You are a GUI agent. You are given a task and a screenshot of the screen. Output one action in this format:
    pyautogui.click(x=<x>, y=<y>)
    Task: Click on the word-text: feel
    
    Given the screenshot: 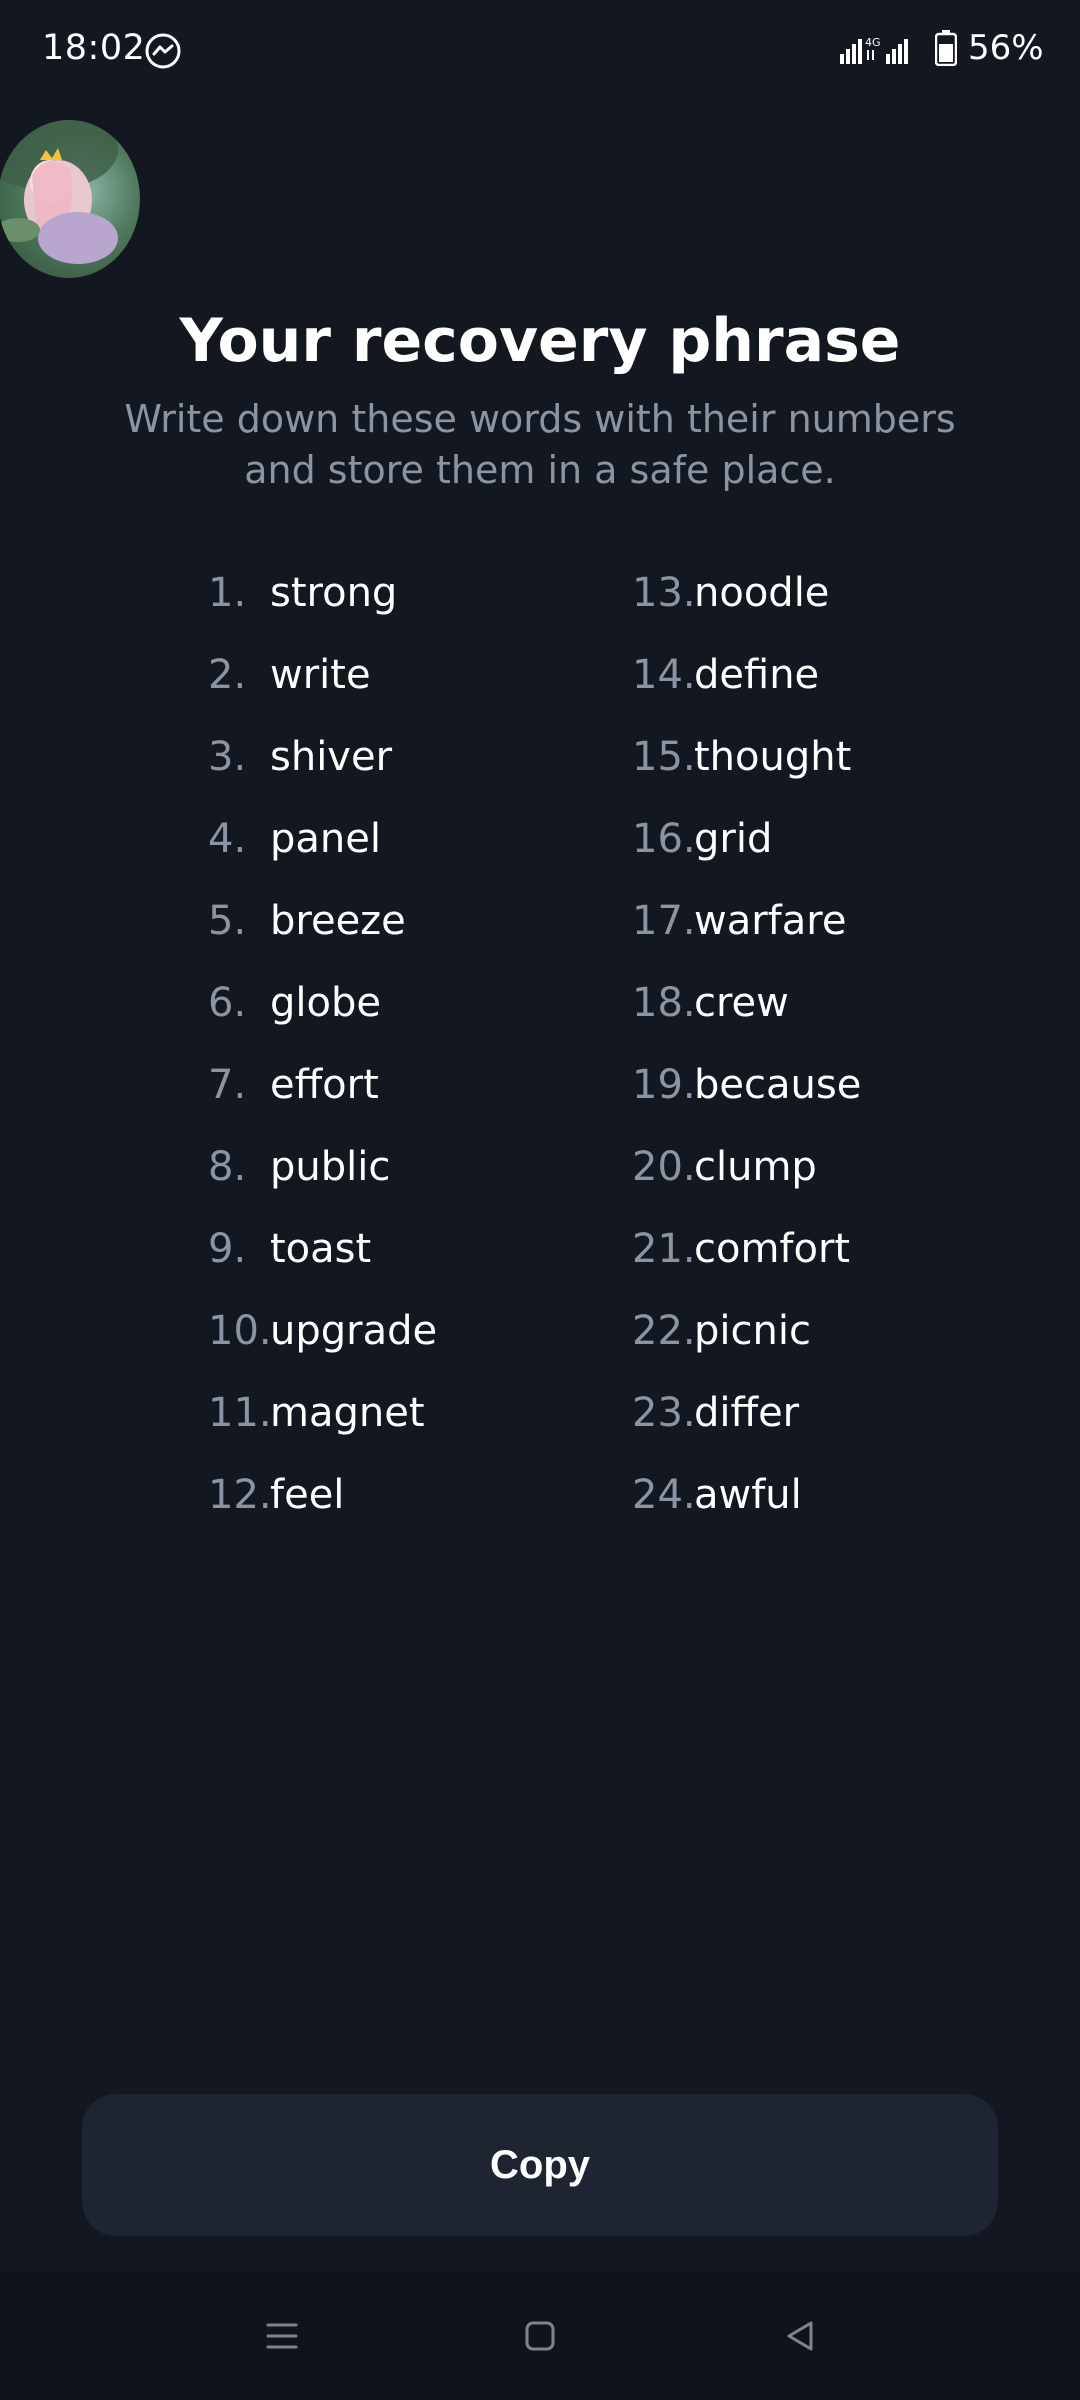 What is the action you would take?
    pyautogui.click(x=307, y=1495)
    